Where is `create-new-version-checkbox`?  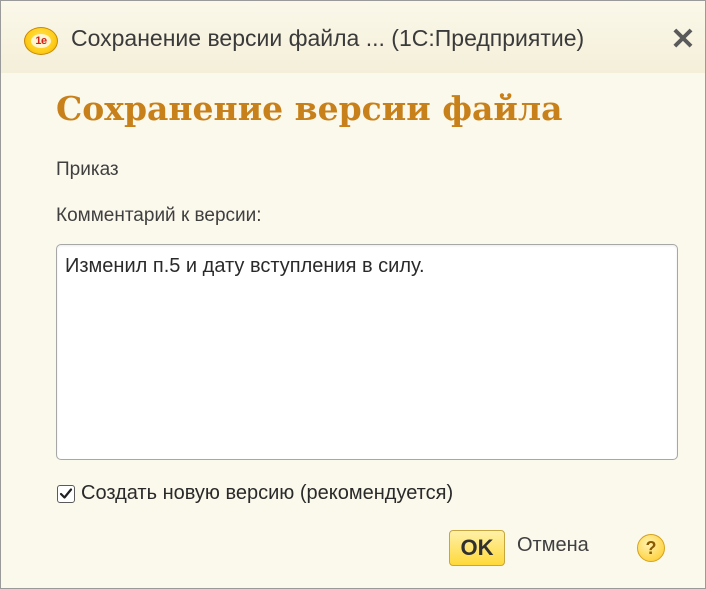 create-new-version-checkbox is located at coordinates (66, 493).